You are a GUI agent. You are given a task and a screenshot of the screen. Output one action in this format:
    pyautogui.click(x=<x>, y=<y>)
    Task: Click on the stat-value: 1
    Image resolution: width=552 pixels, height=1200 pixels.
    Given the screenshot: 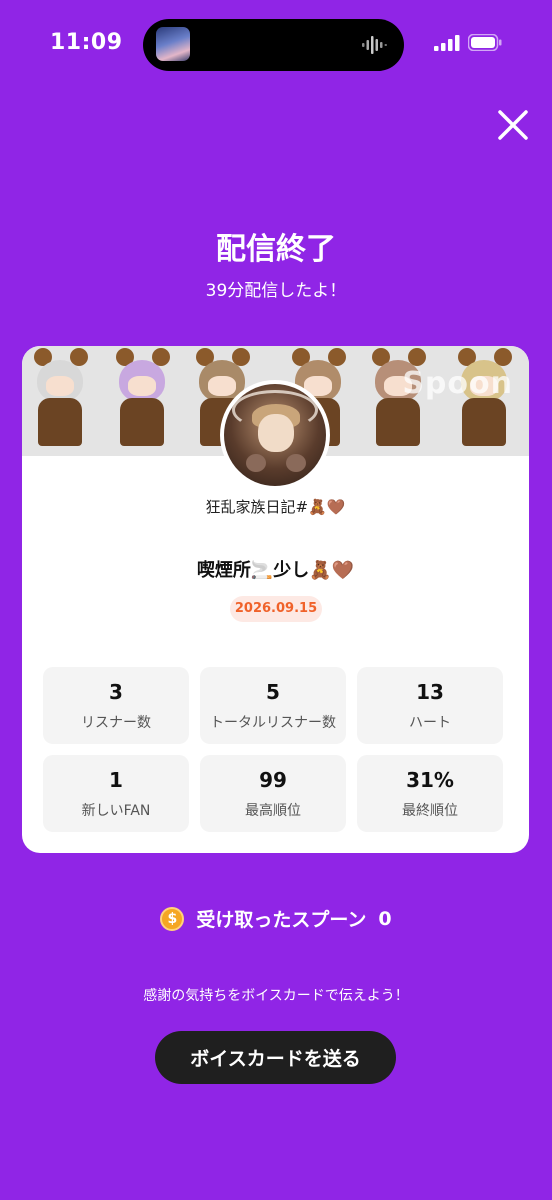 What is the action you would take?
    pyautogui.click(x=116, y=780)
    